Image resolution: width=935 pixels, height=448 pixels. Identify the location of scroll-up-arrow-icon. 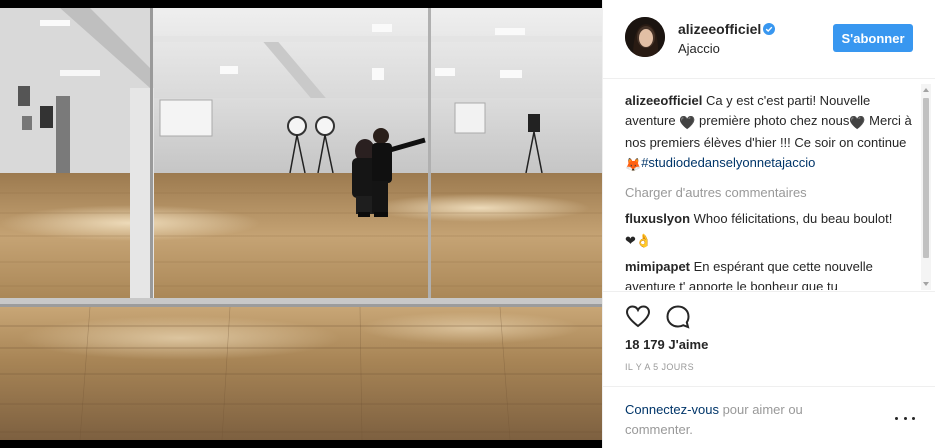
(926, 90).